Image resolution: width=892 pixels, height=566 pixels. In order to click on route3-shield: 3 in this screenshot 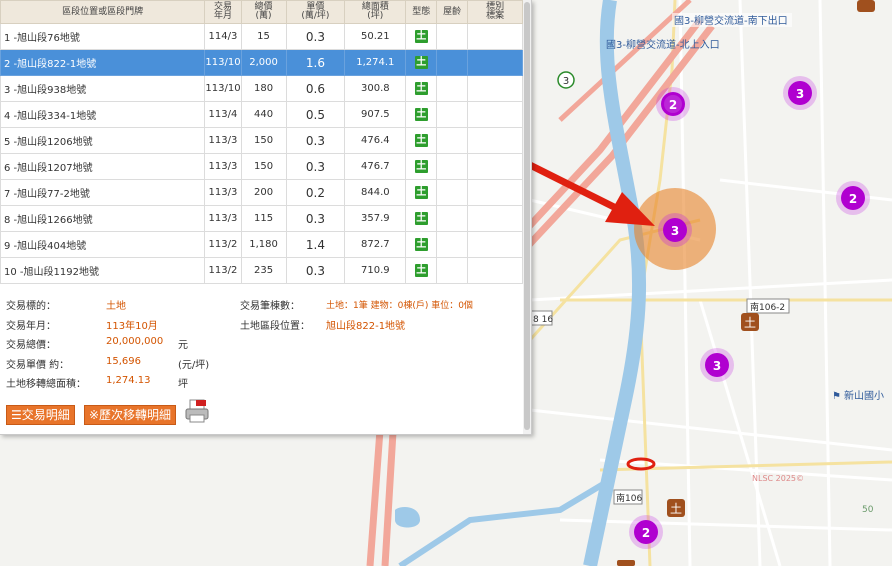, I will do `click(566, 81)`.